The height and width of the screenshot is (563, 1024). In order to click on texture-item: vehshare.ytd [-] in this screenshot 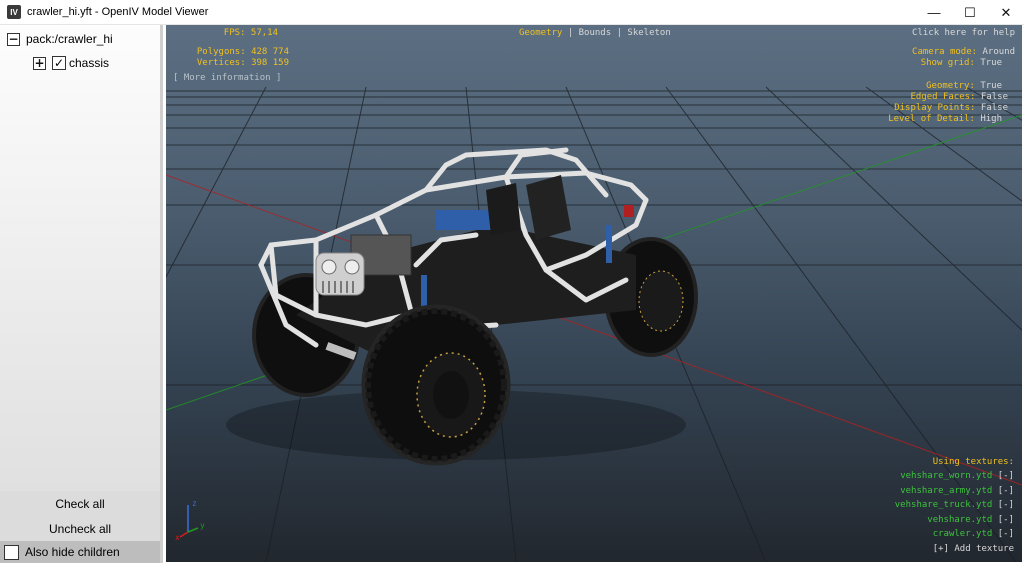, I will do `click(954, 522)`.